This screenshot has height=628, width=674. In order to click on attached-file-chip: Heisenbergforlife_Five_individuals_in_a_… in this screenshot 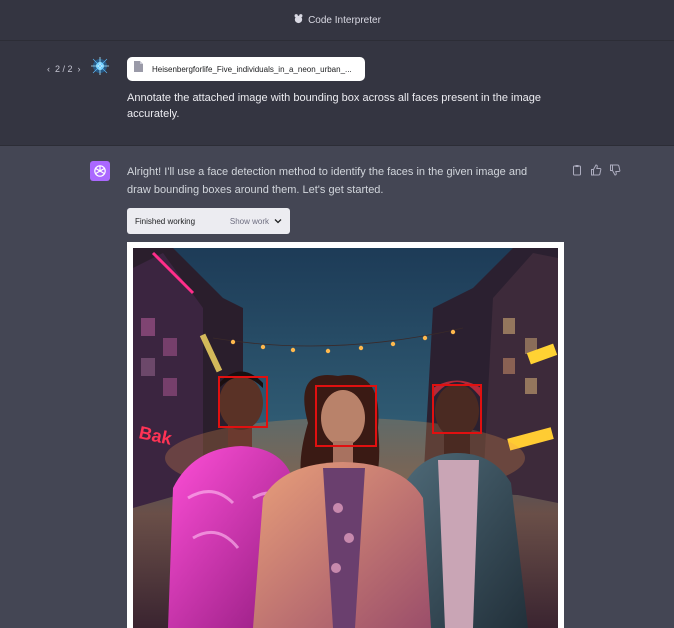, I will do `click(246, 69)`.